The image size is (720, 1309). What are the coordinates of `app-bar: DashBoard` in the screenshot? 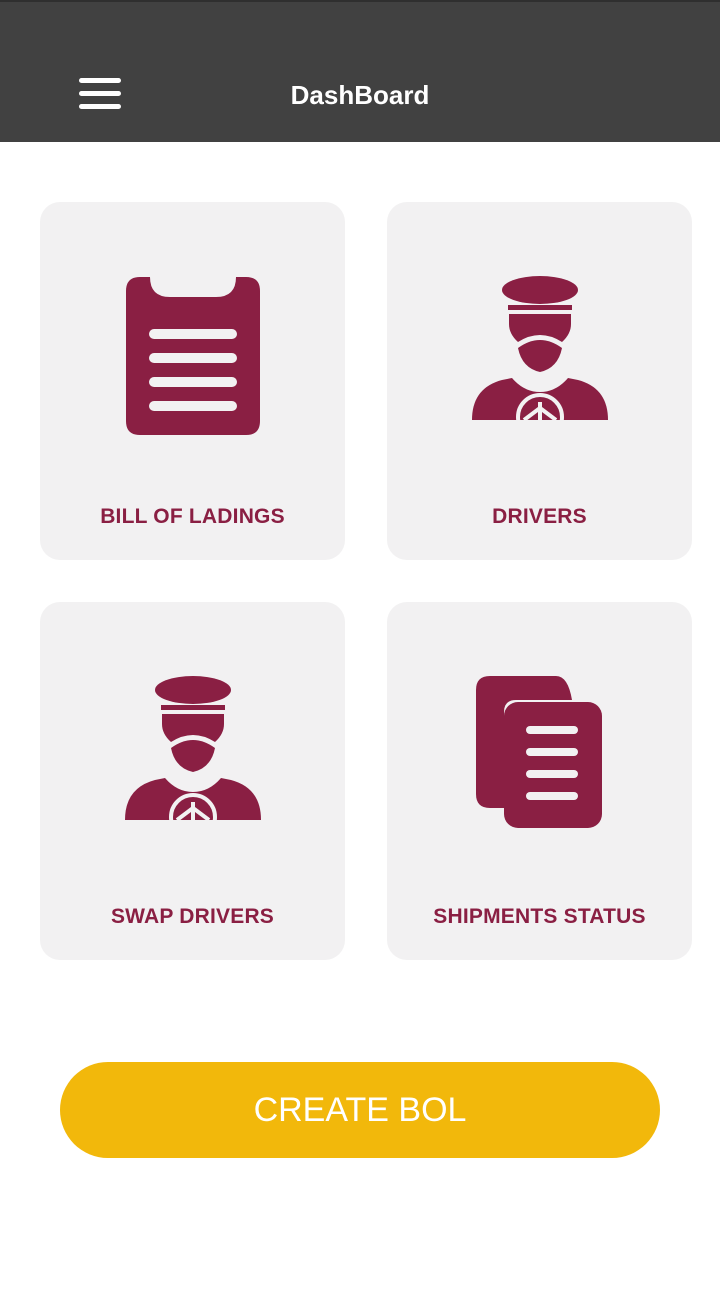 It's located at (360, 71).